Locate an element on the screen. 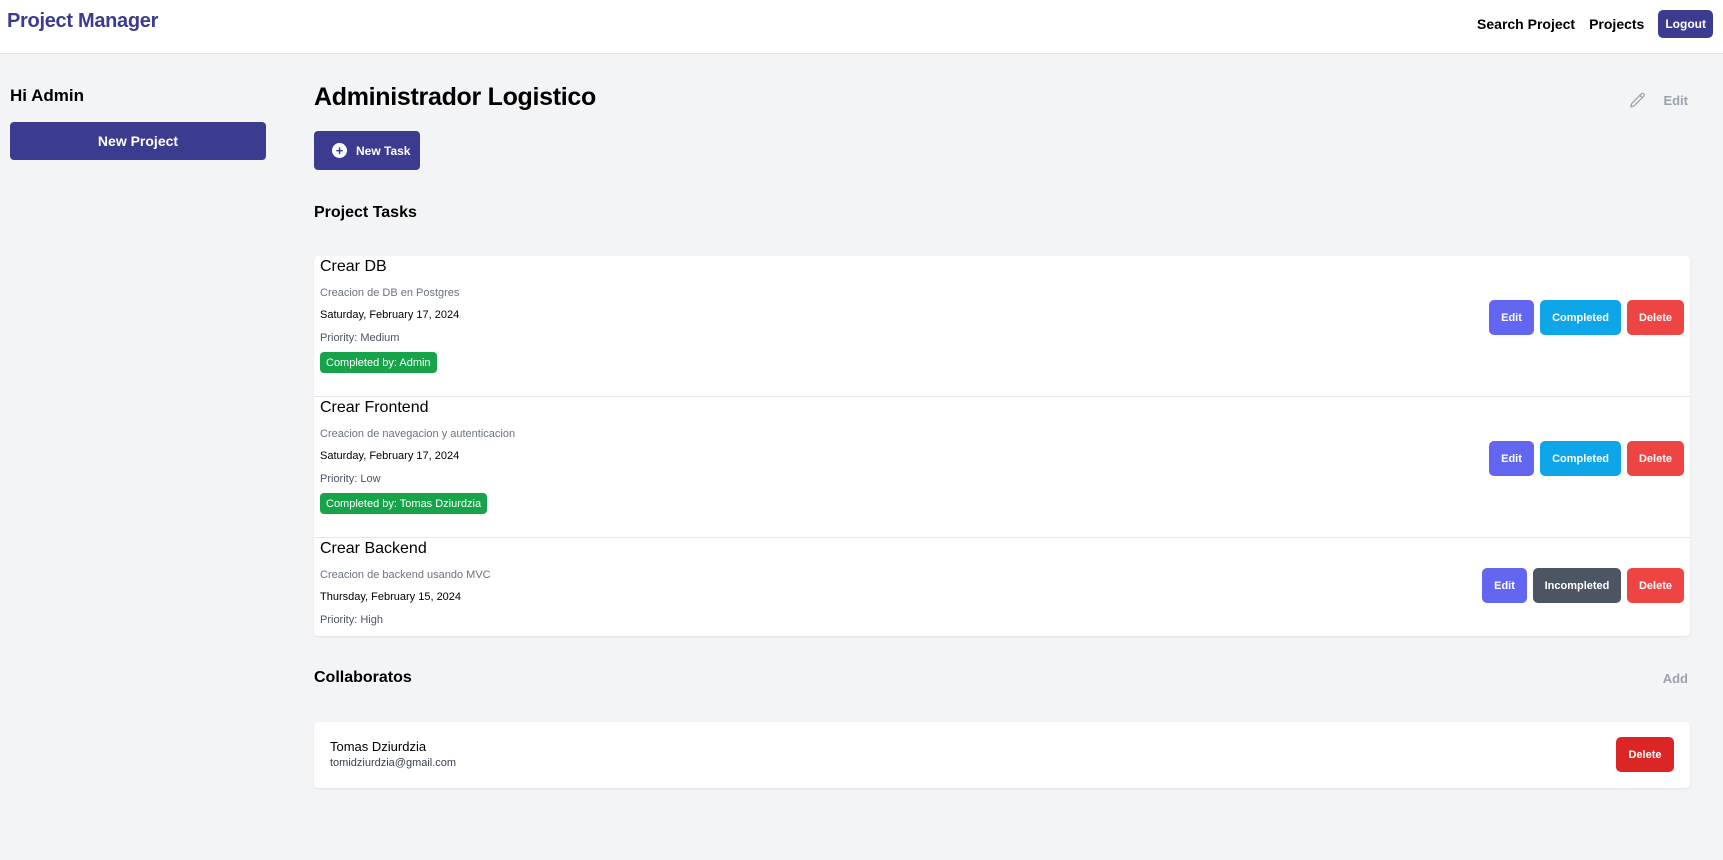  task-name: Crear Frontend is located at coordinates (374, 407).